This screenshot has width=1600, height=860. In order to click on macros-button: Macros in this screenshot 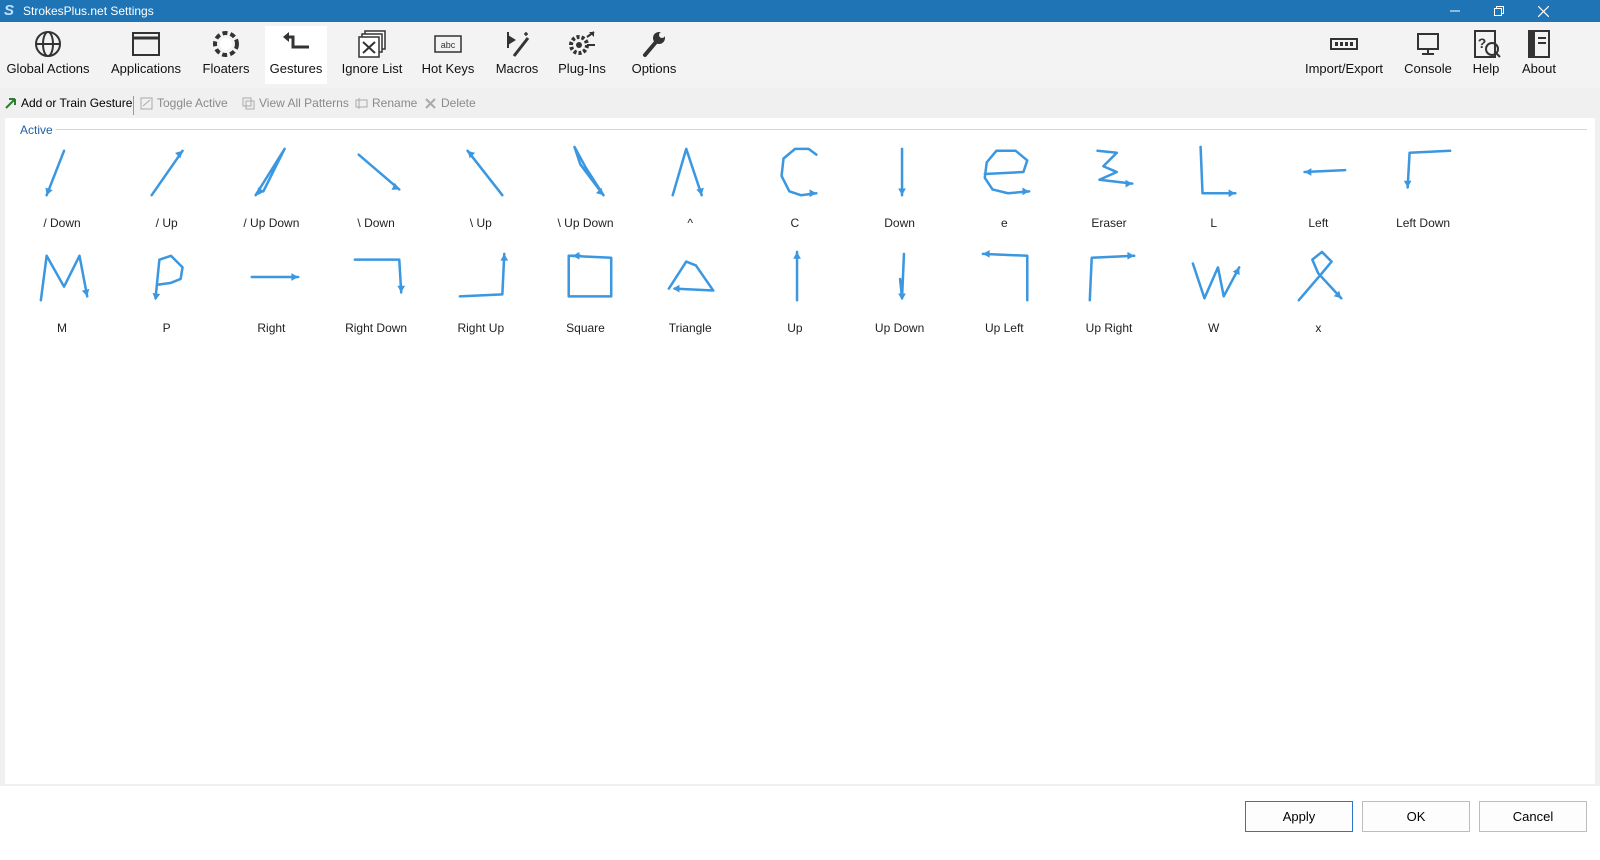, I will do `click(517, 55)`.